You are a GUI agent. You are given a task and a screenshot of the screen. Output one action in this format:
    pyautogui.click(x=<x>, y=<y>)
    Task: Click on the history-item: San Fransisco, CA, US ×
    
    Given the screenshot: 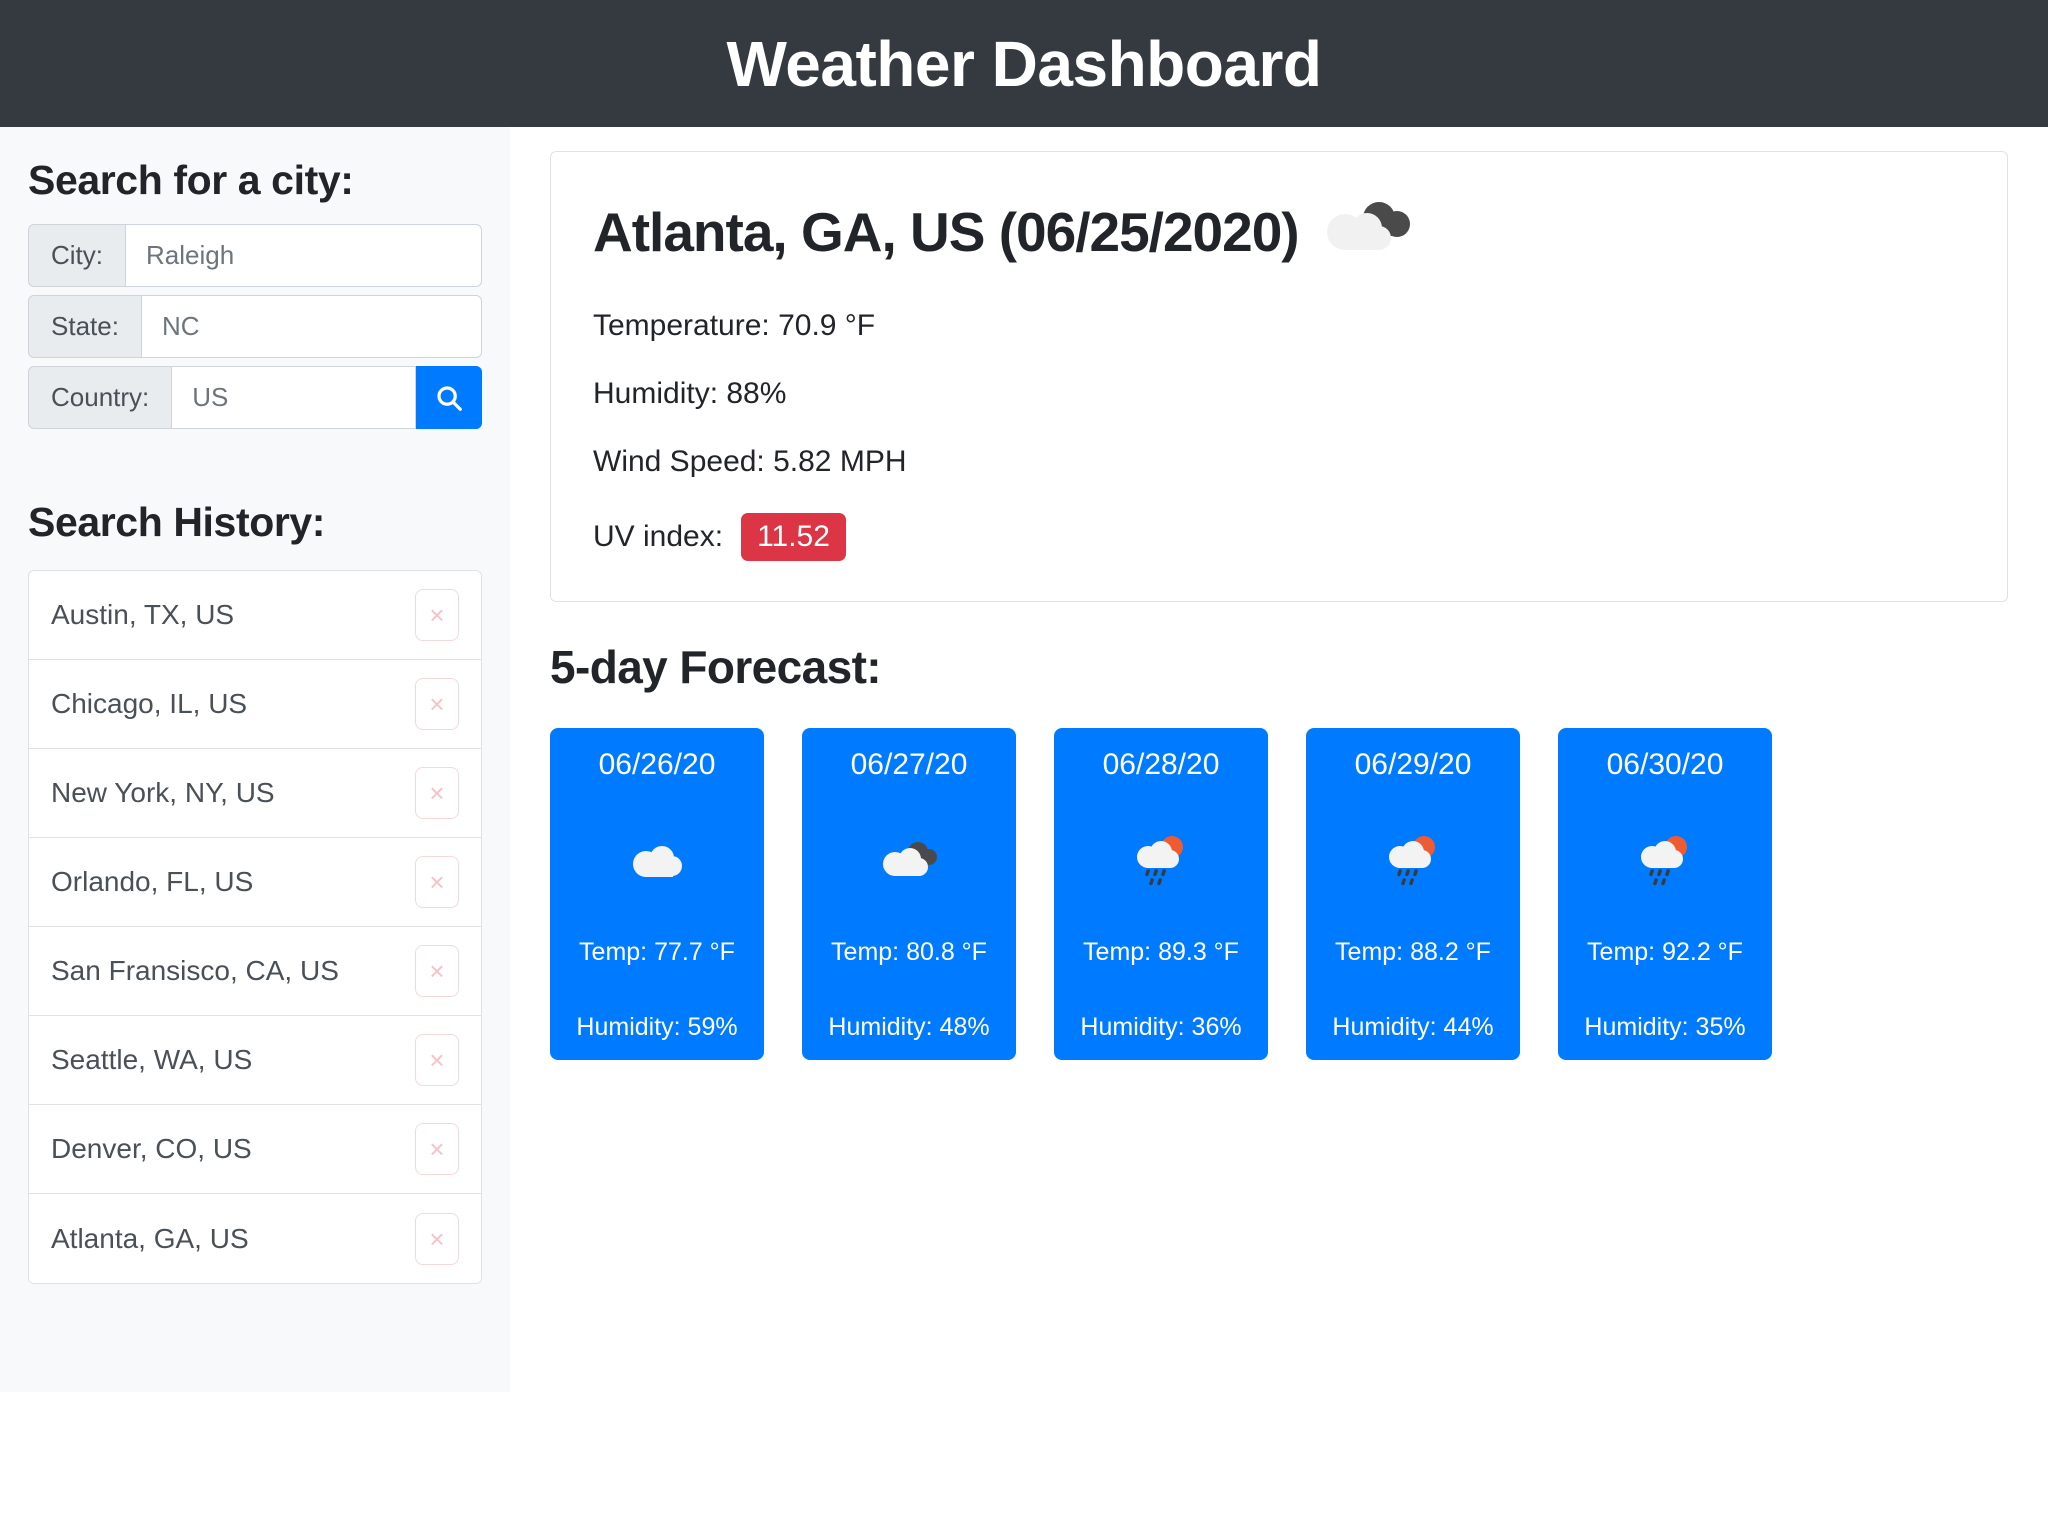 What is the action you would take?
    pyautogui.click(x=255, y=971)
    